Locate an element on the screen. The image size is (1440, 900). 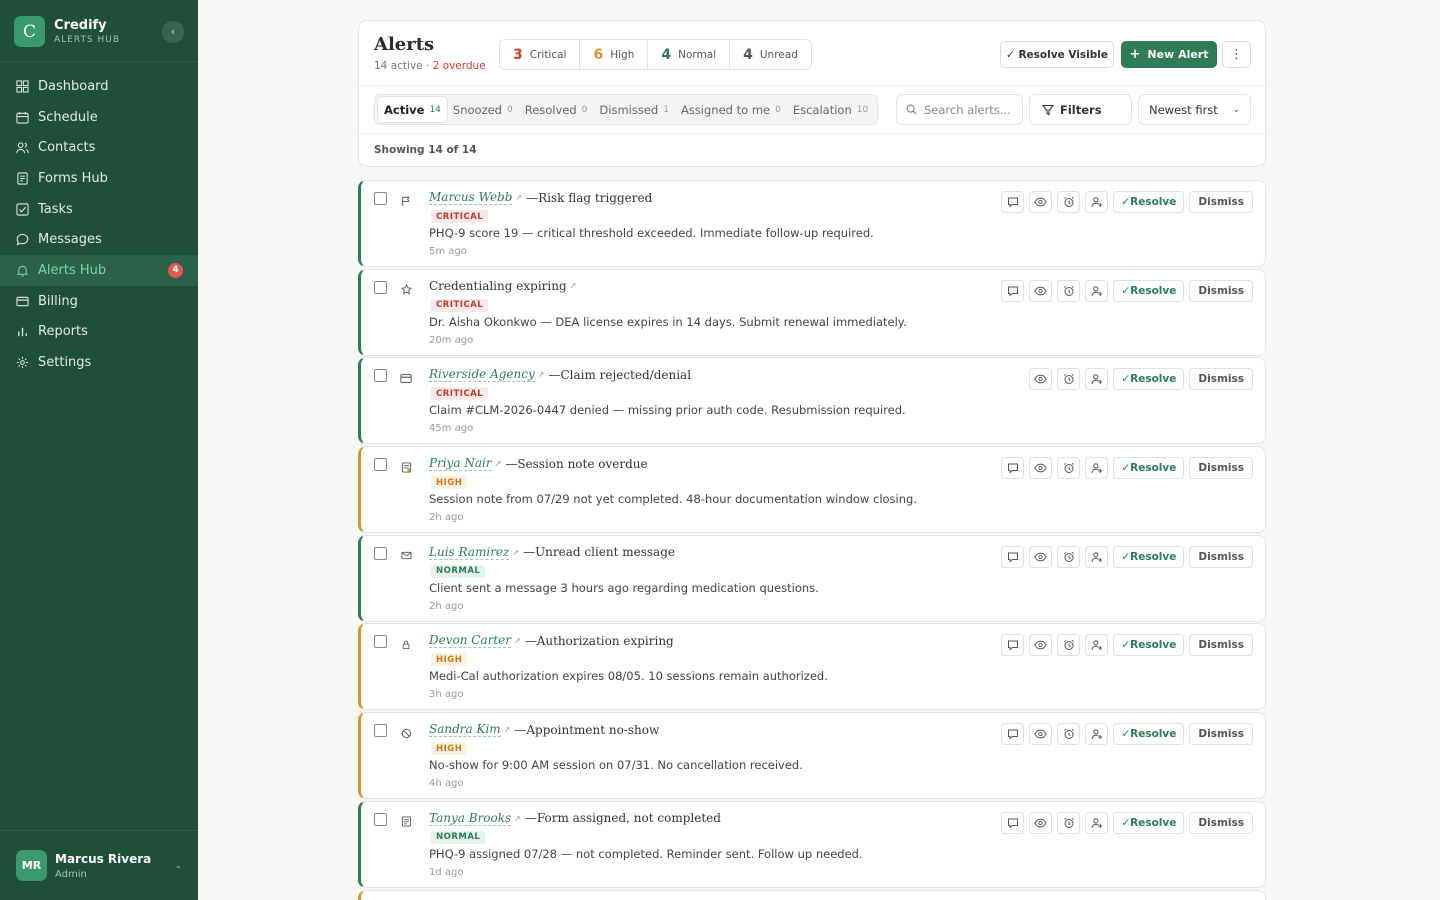
client-link: Sandra Kim is located at coordinates (465, 730).